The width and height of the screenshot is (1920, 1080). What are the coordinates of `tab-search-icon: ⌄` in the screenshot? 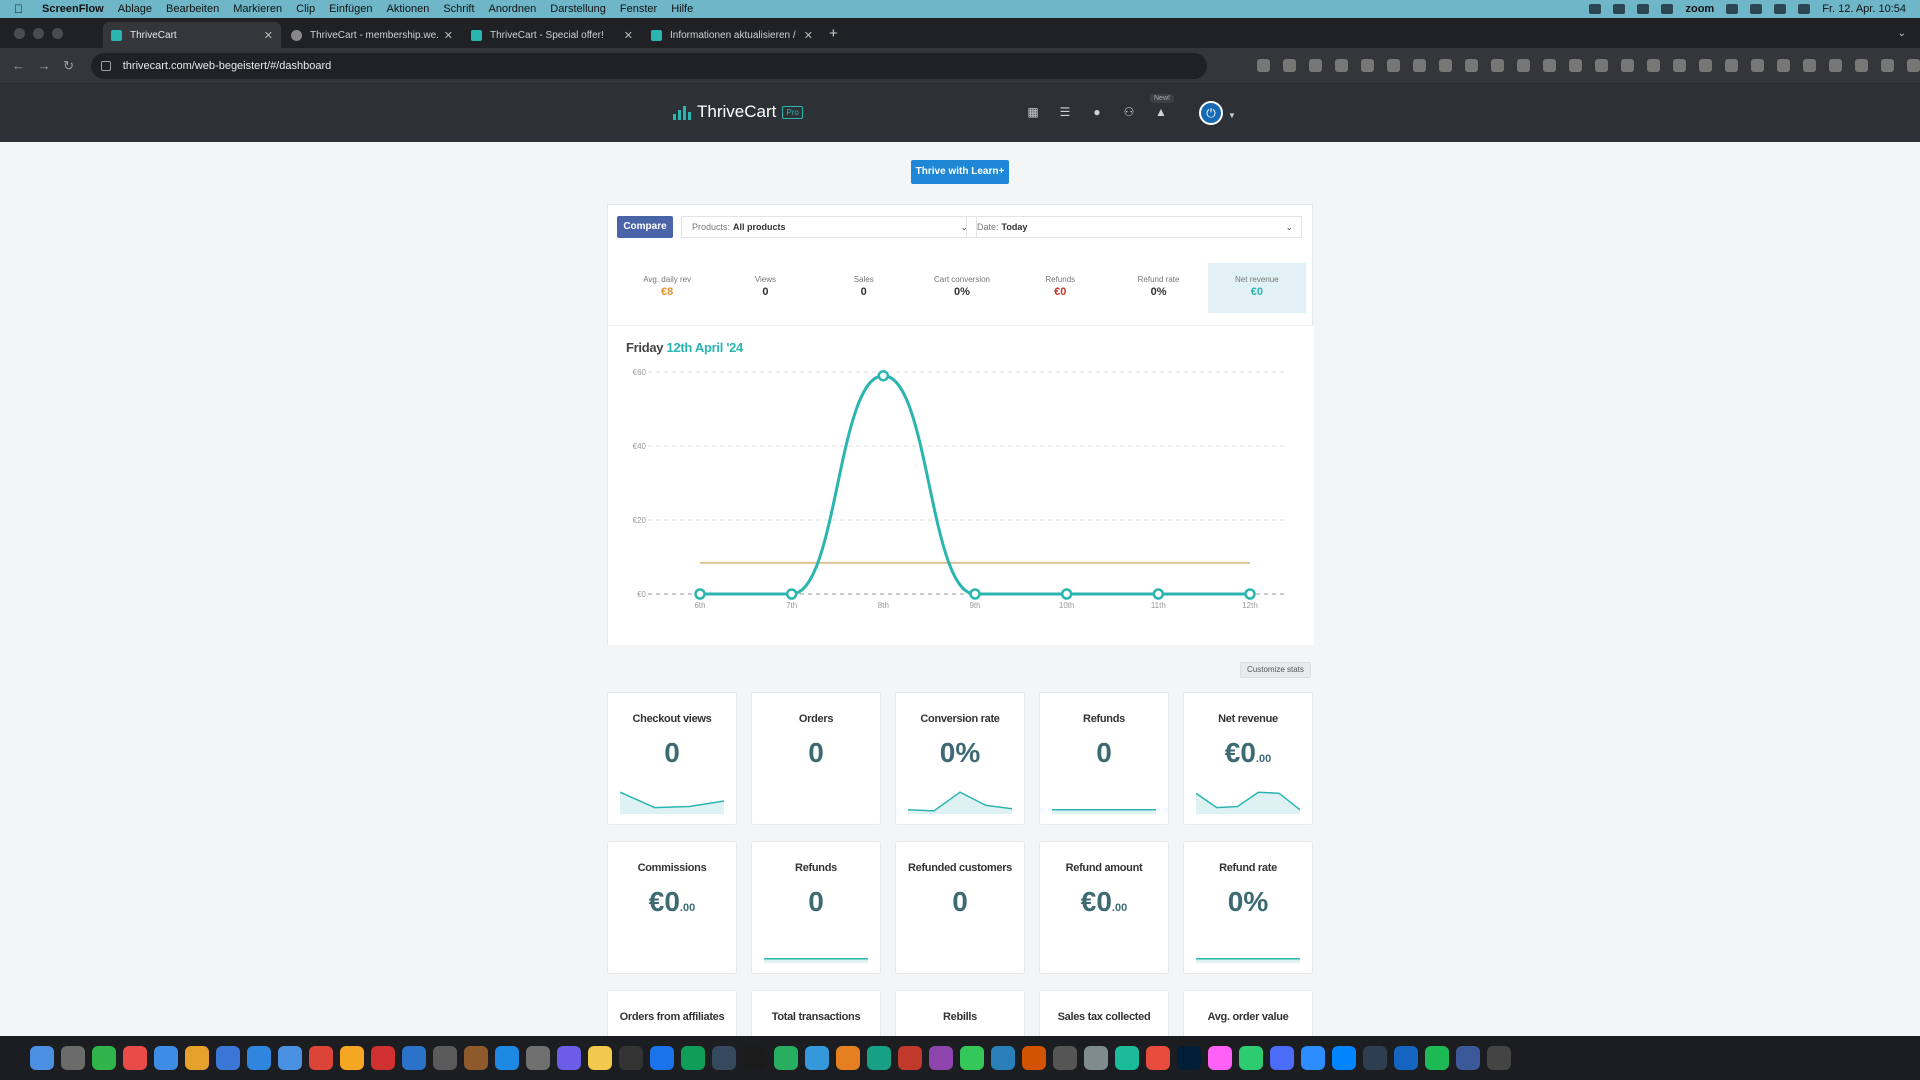 It's located at (1902, 33).